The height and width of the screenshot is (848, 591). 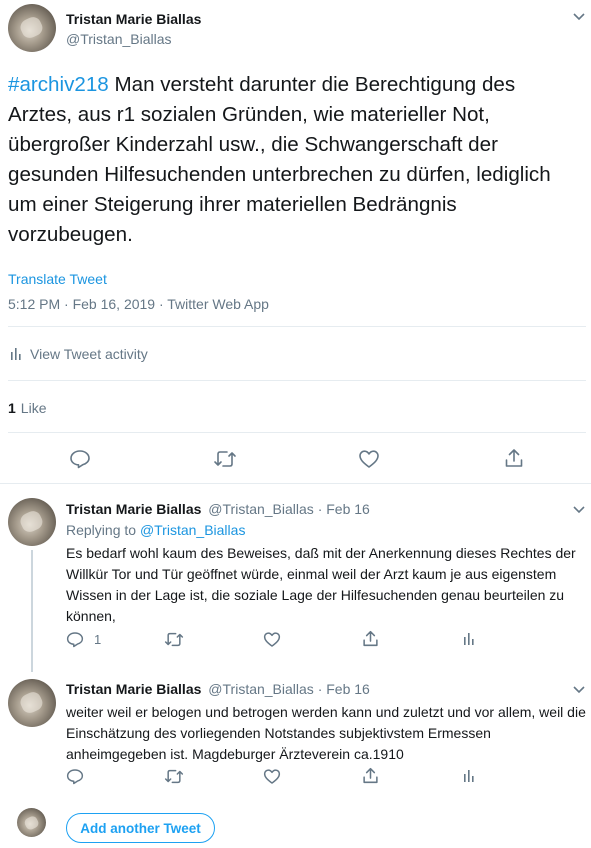 I want to click on tweet-timestamp: 5:12 PM · Feb 16, 2019 · Twitter Web App, so click(x=138, y=304).